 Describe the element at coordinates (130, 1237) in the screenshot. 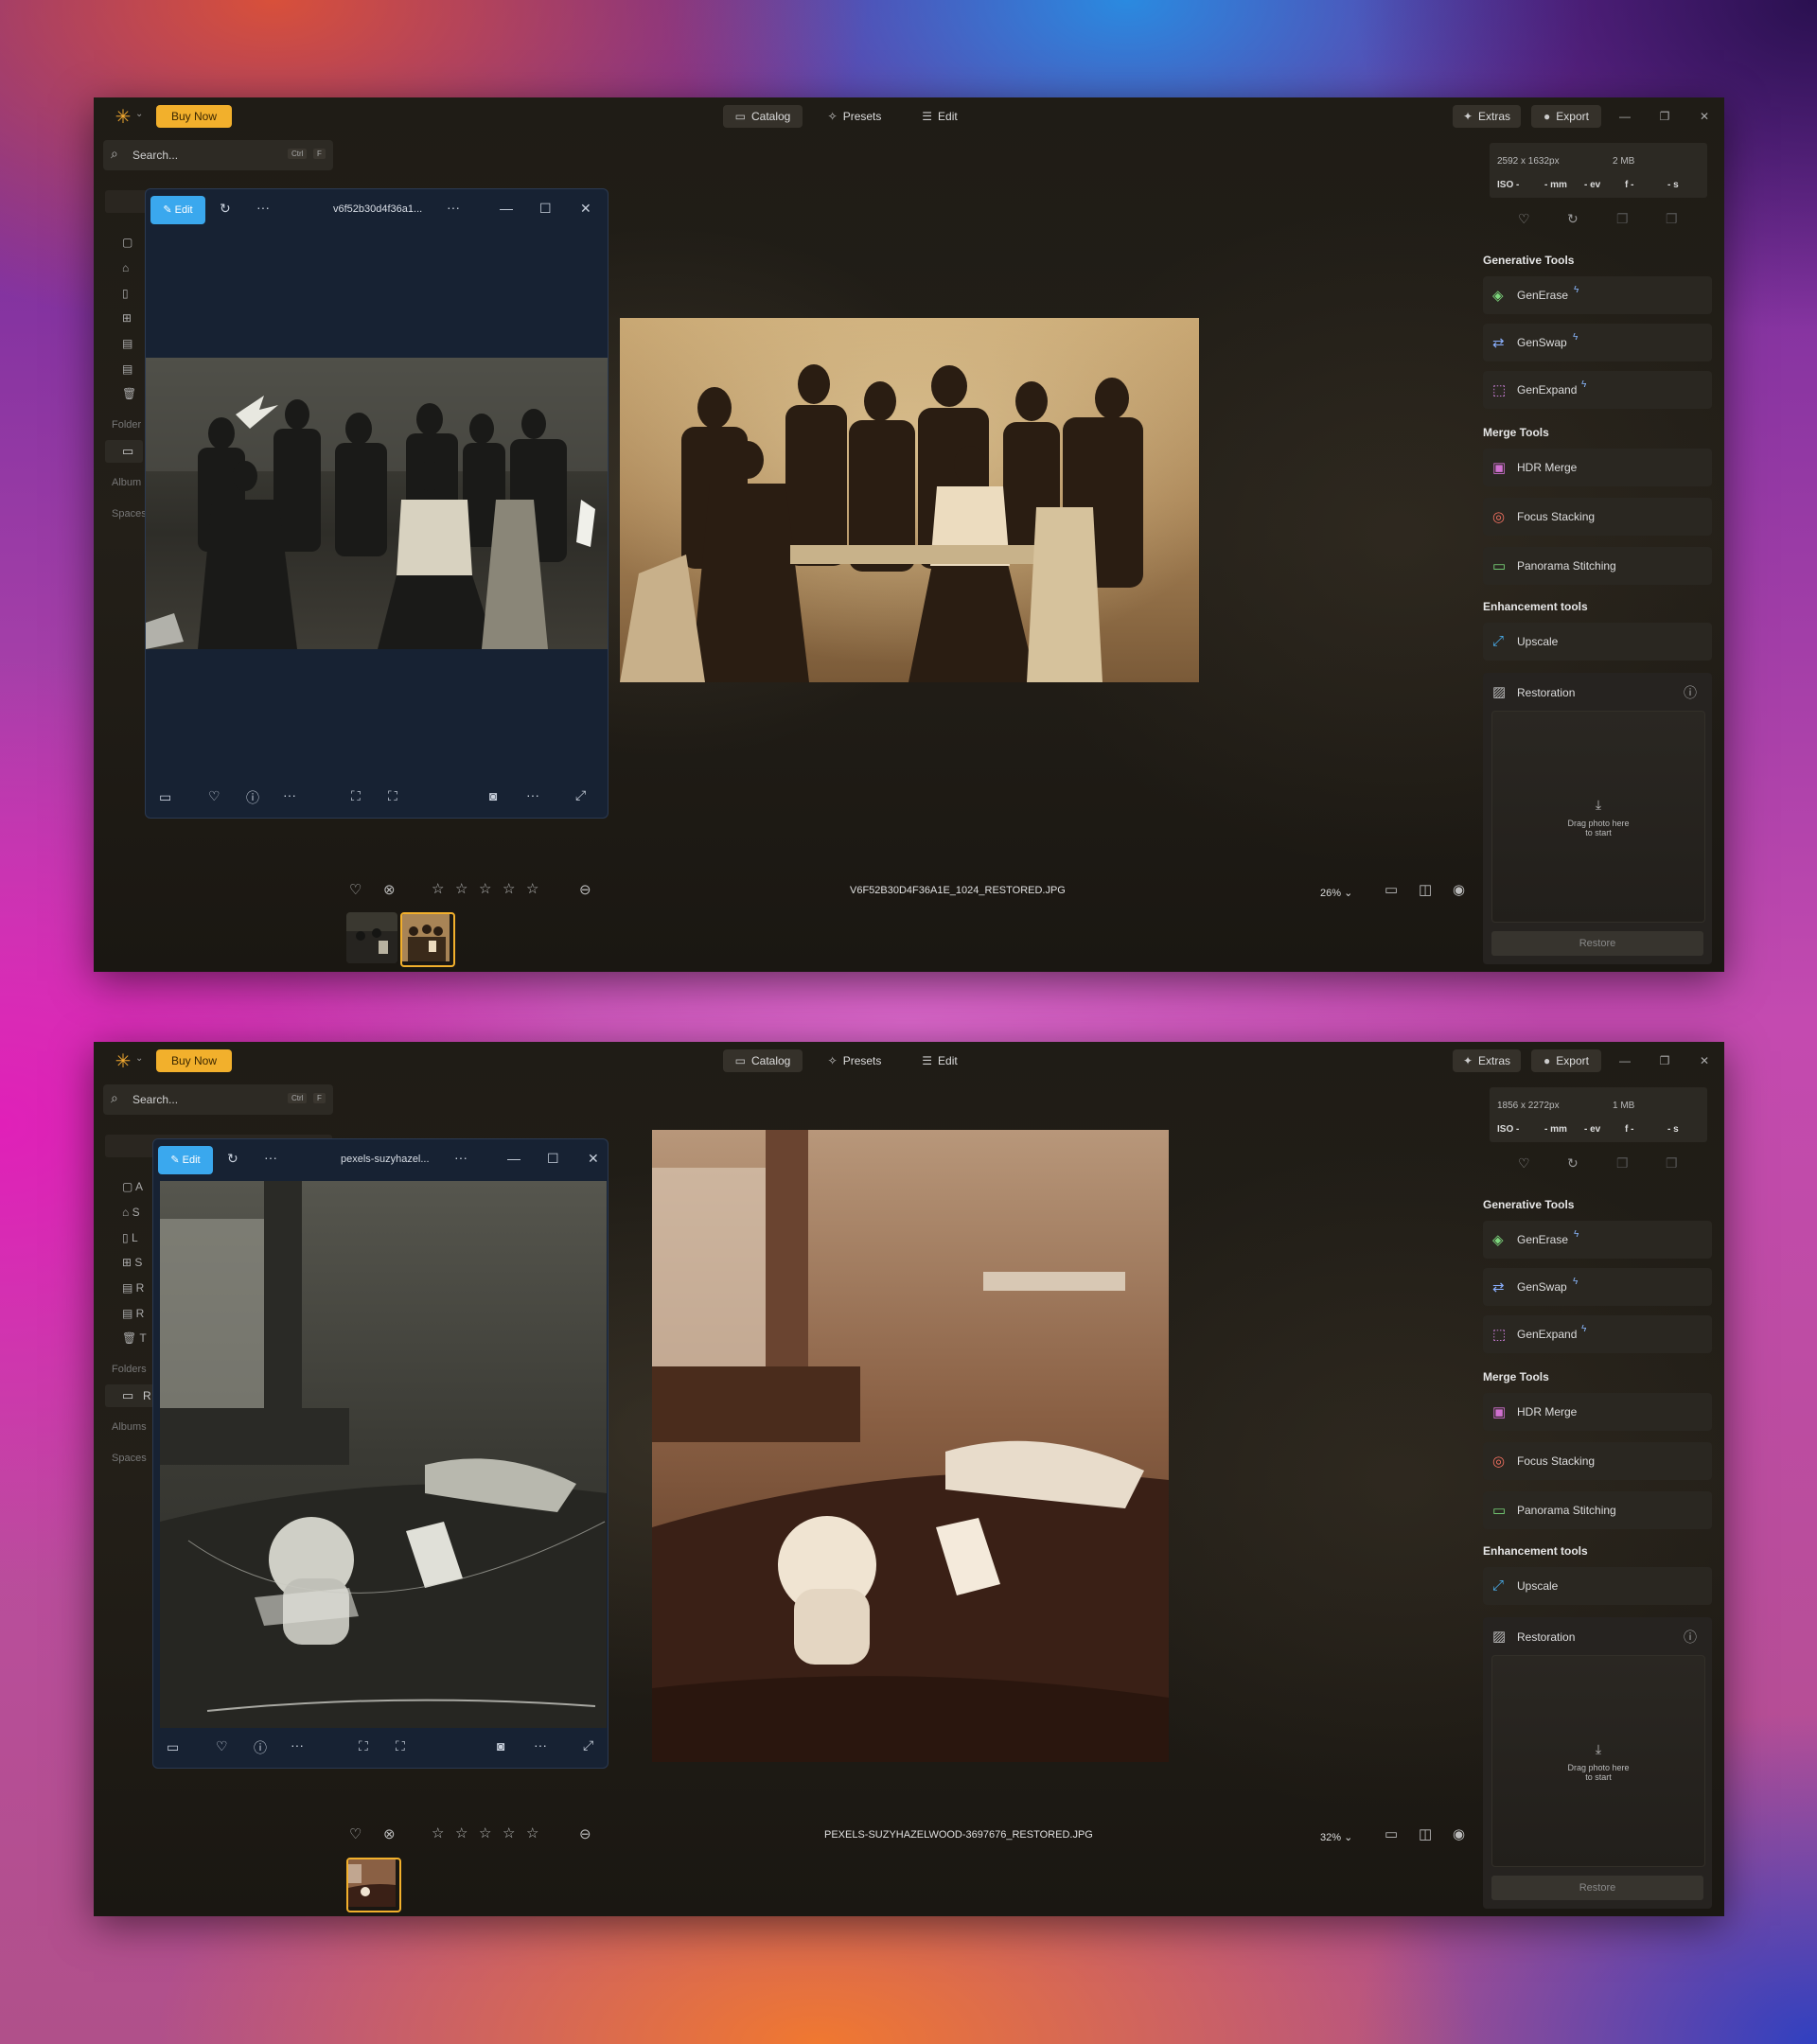

I see `phone-icon: ▯ L` at that location.